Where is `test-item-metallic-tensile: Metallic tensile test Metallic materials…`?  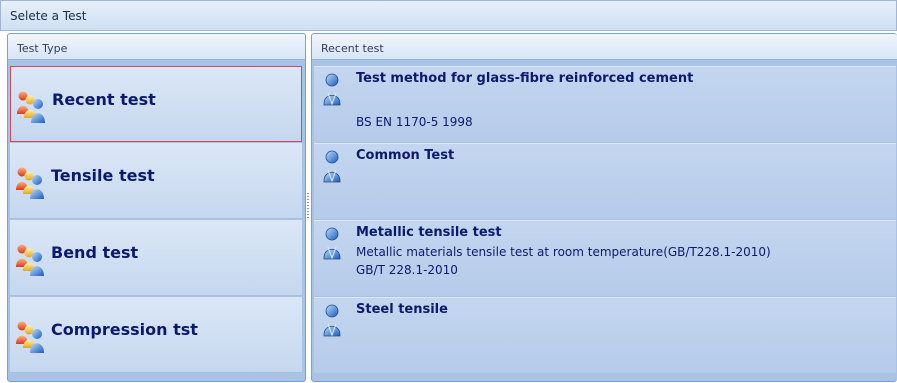 test-item-metallic-tensile: Metallic tensile test Metallic materials… is located at coordinates (605, 258).